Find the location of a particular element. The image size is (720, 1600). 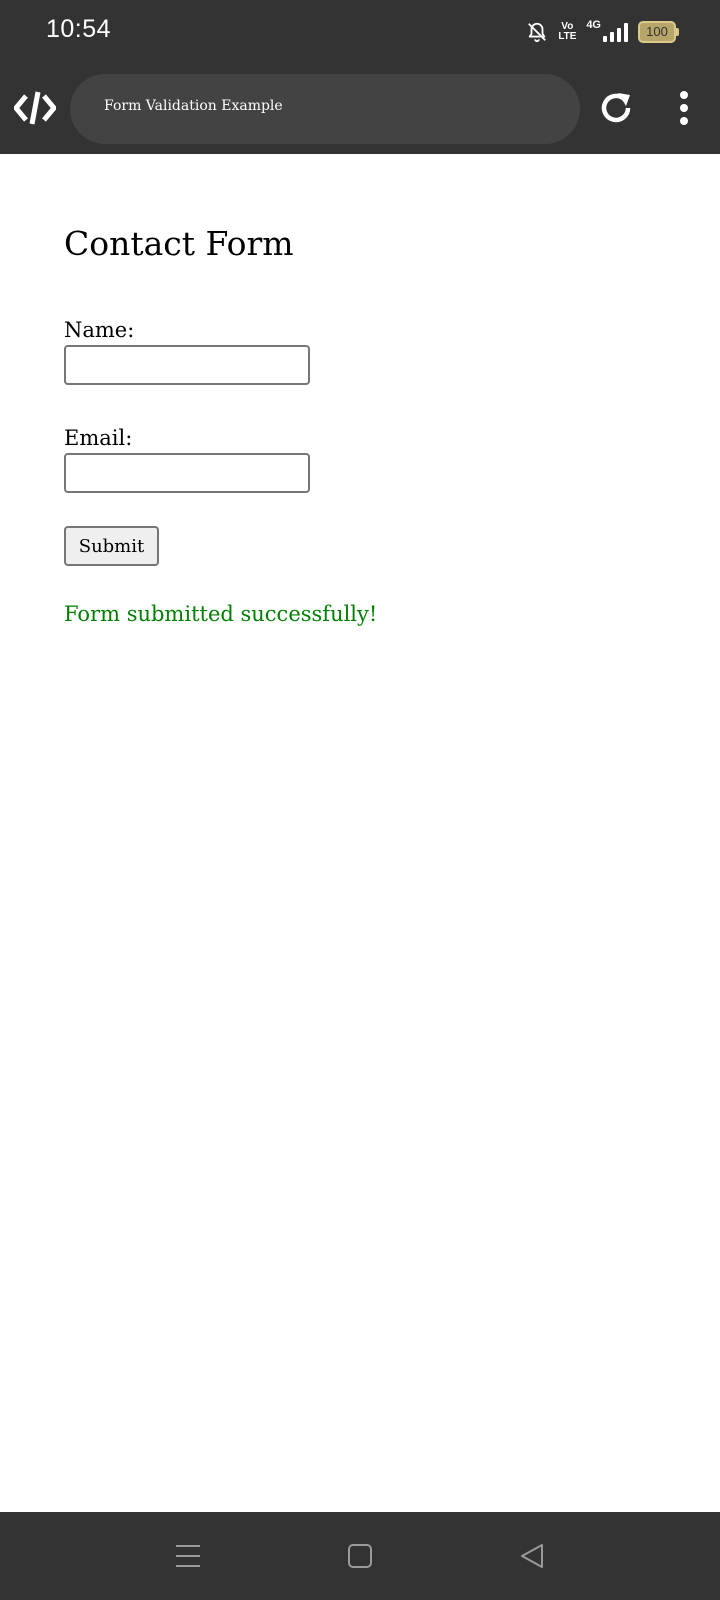

page-tab-title: Form Validation Example is located at coordinates (193, 106).